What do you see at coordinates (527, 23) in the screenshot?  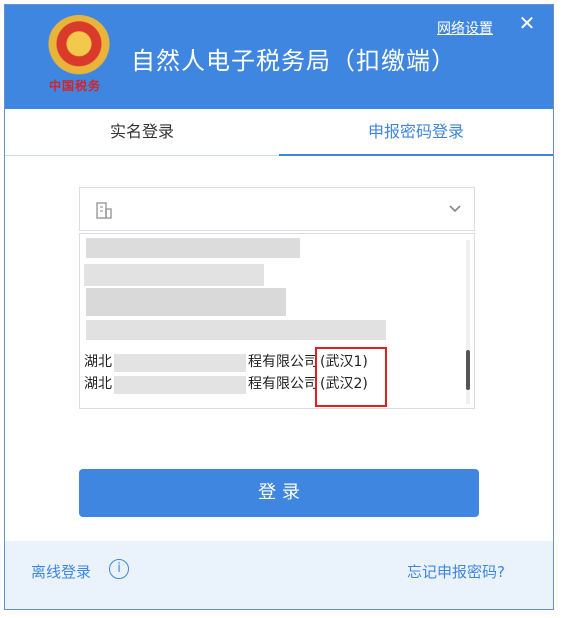 I see `close-icon: ✕` at bounding box center [527, 23].